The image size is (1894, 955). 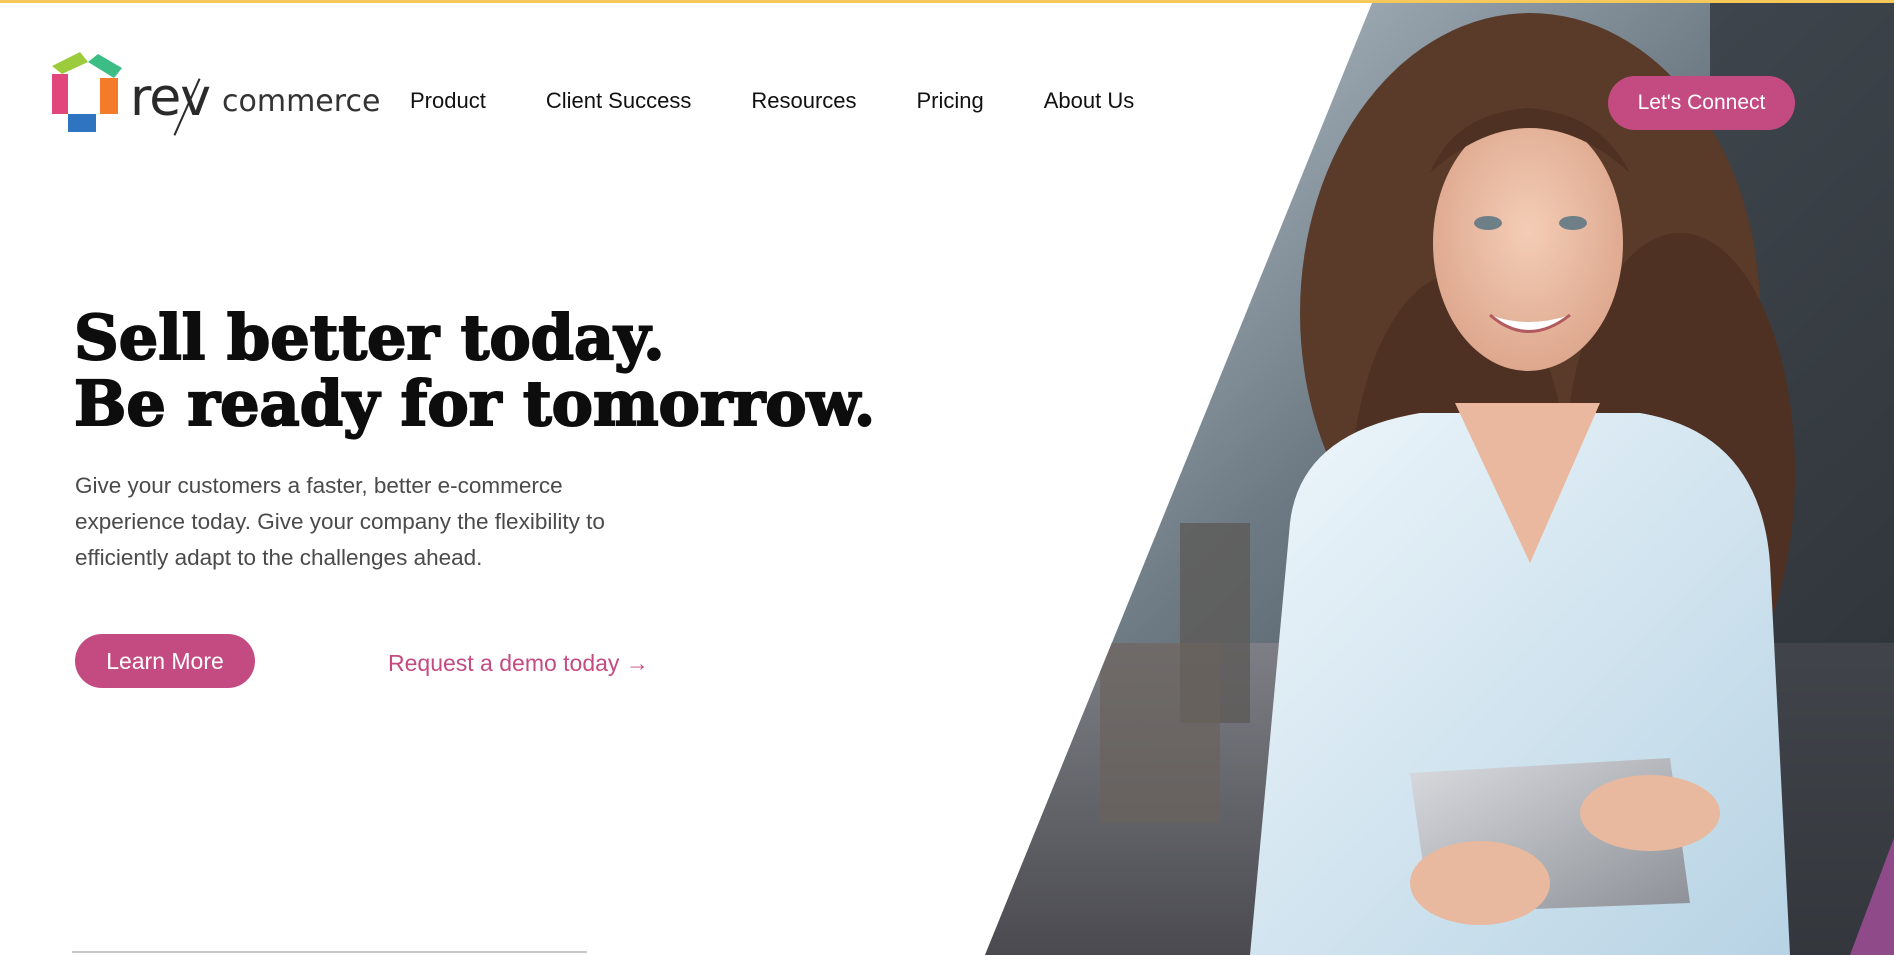 I want to click on learn-more-button: Learn More, so click(x=165, y=661).